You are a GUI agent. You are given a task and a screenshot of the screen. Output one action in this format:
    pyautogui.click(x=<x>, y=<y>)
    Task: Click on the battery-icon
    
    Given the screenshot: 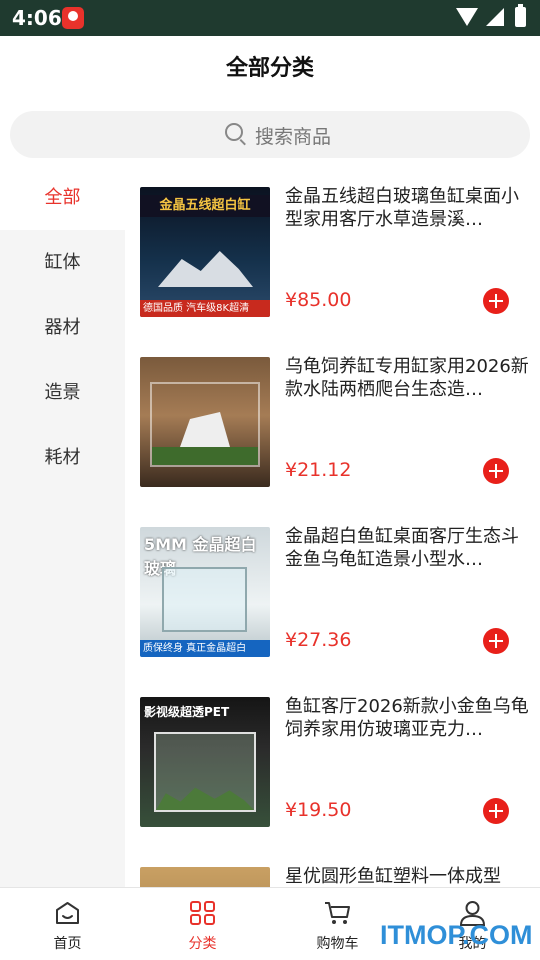 What is the action you would take?
    pyautogui.click(x=520, y=15)
    